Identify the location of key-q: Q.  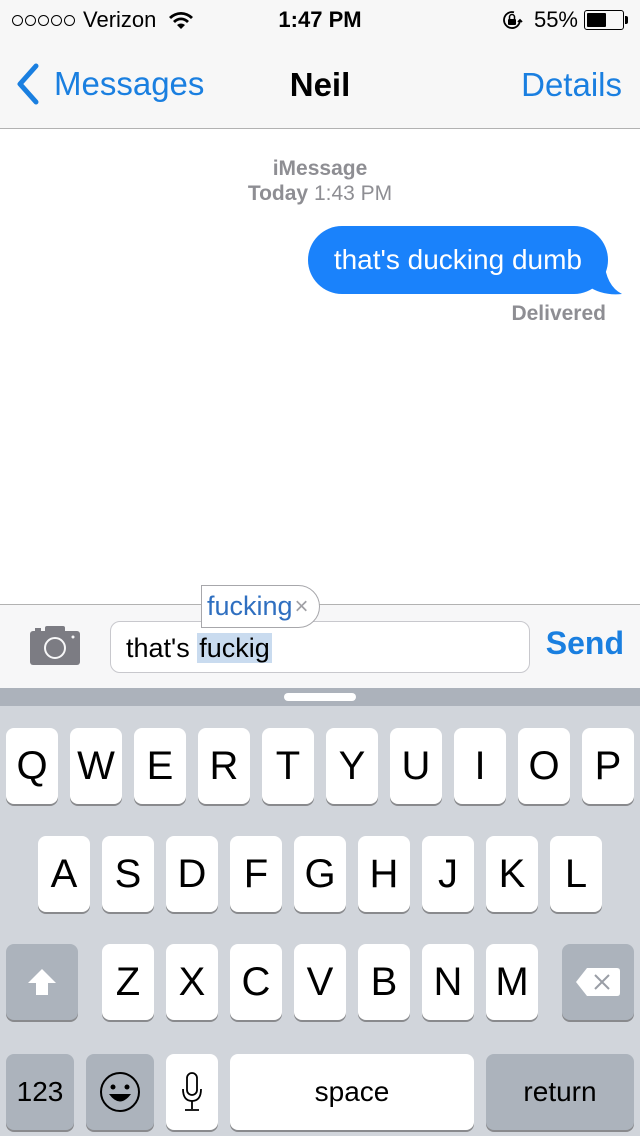
(32, 766).